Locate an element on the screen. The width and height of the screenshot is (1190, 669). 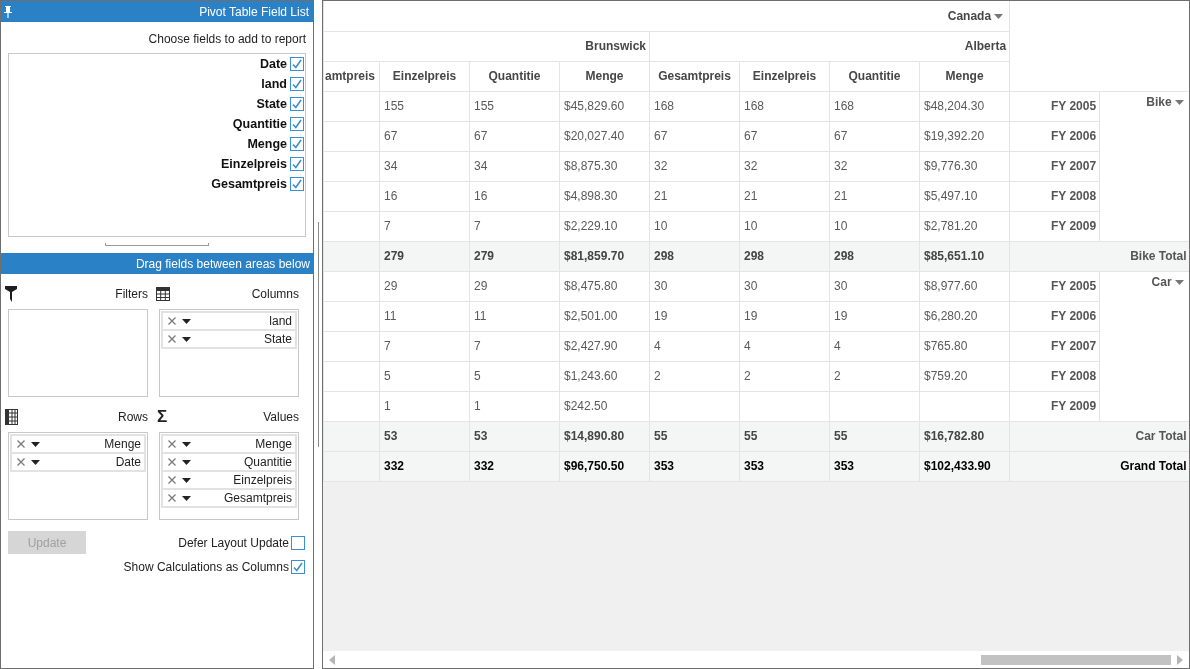
field-name: State is located at coordinates (277, 339).